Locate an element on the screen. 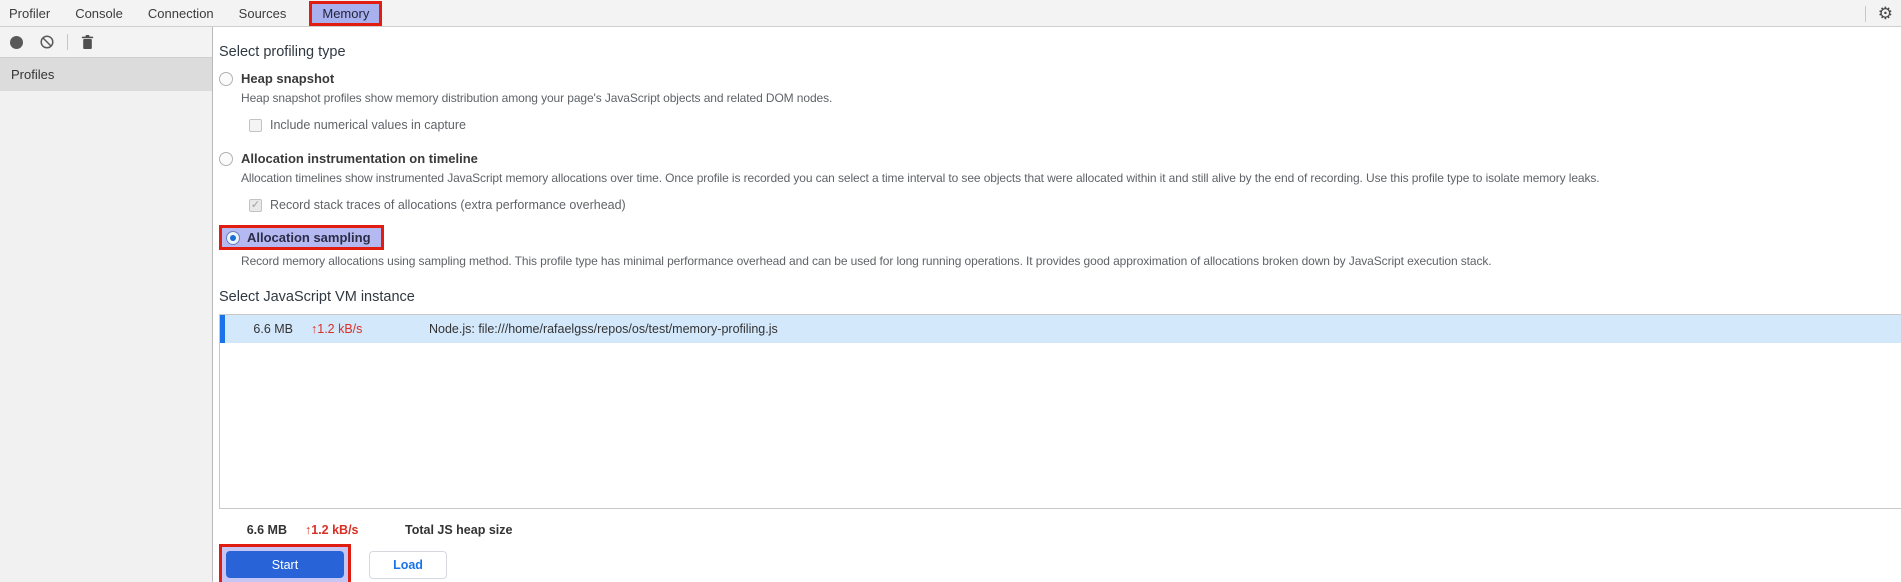 The image size is (1901, 582). vm-heap-rate: ↑1.2 kB/s is located at coordinates (337, 329).